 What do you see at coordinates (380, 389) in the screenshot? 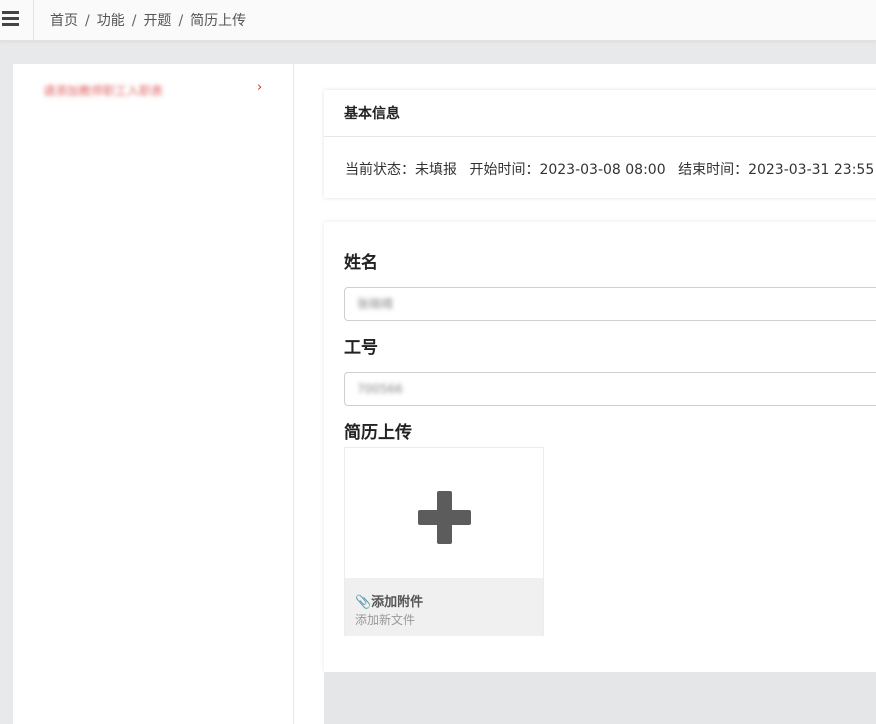
I see `employee-id-value: 700566` at bounding box center [380, 389].